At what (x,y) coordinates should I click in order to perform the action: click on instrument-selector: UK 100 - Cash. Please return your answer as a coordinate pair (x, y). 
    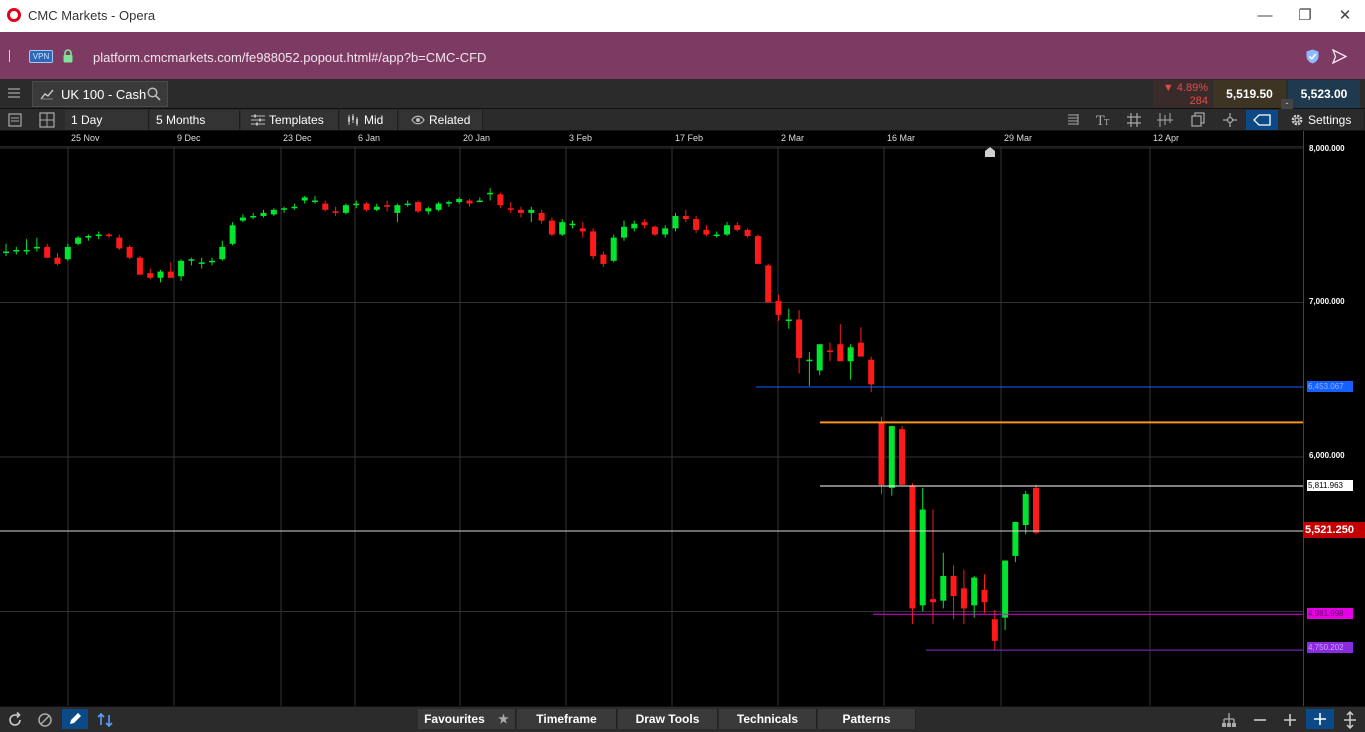
    Looking at the image, I should click on (100, 94).